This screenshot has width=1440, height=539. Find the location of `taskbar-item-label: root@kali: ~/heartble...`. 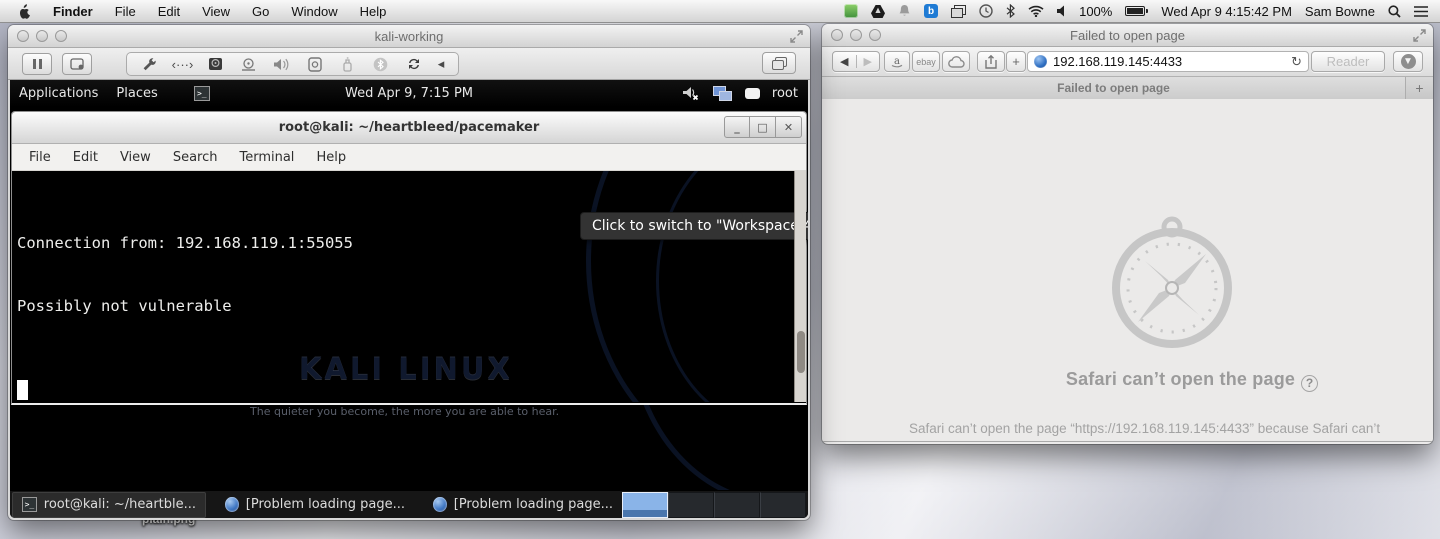

taskbar-item-label: root@kali: ~/heartble... is located at coordinates (120, 504).